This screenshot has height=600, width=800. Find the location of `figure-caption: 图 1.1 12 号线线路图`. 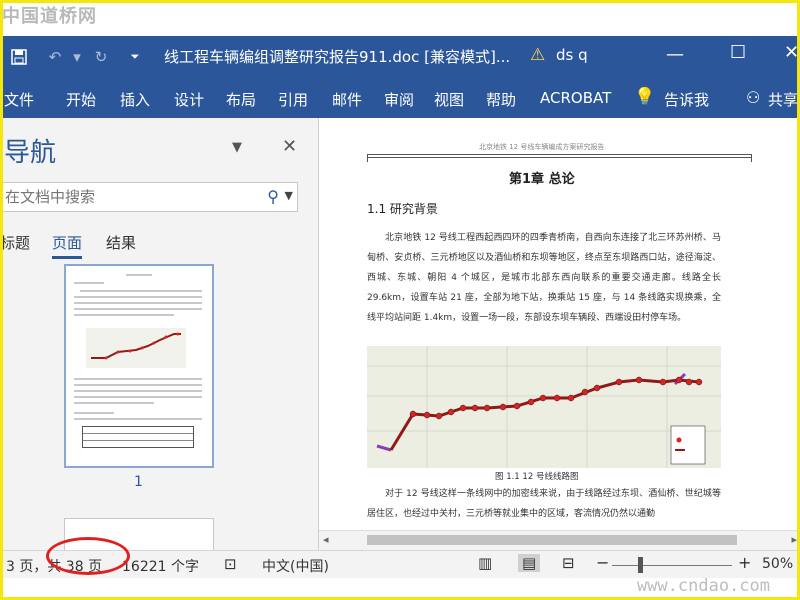

figure-caption: 图 1.1 12 号线线路图 is located at coordinates (537, 477).